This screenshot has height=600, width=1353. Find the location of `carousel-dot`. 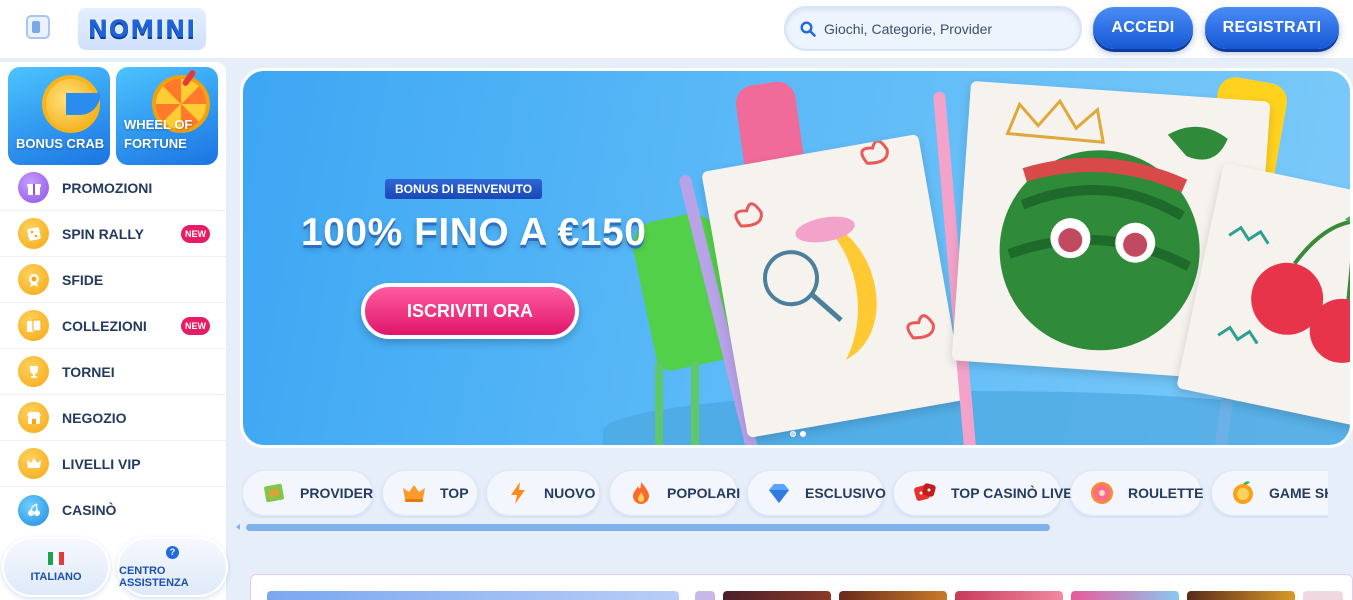

carousel-dot is located at coordinates (793, 434).